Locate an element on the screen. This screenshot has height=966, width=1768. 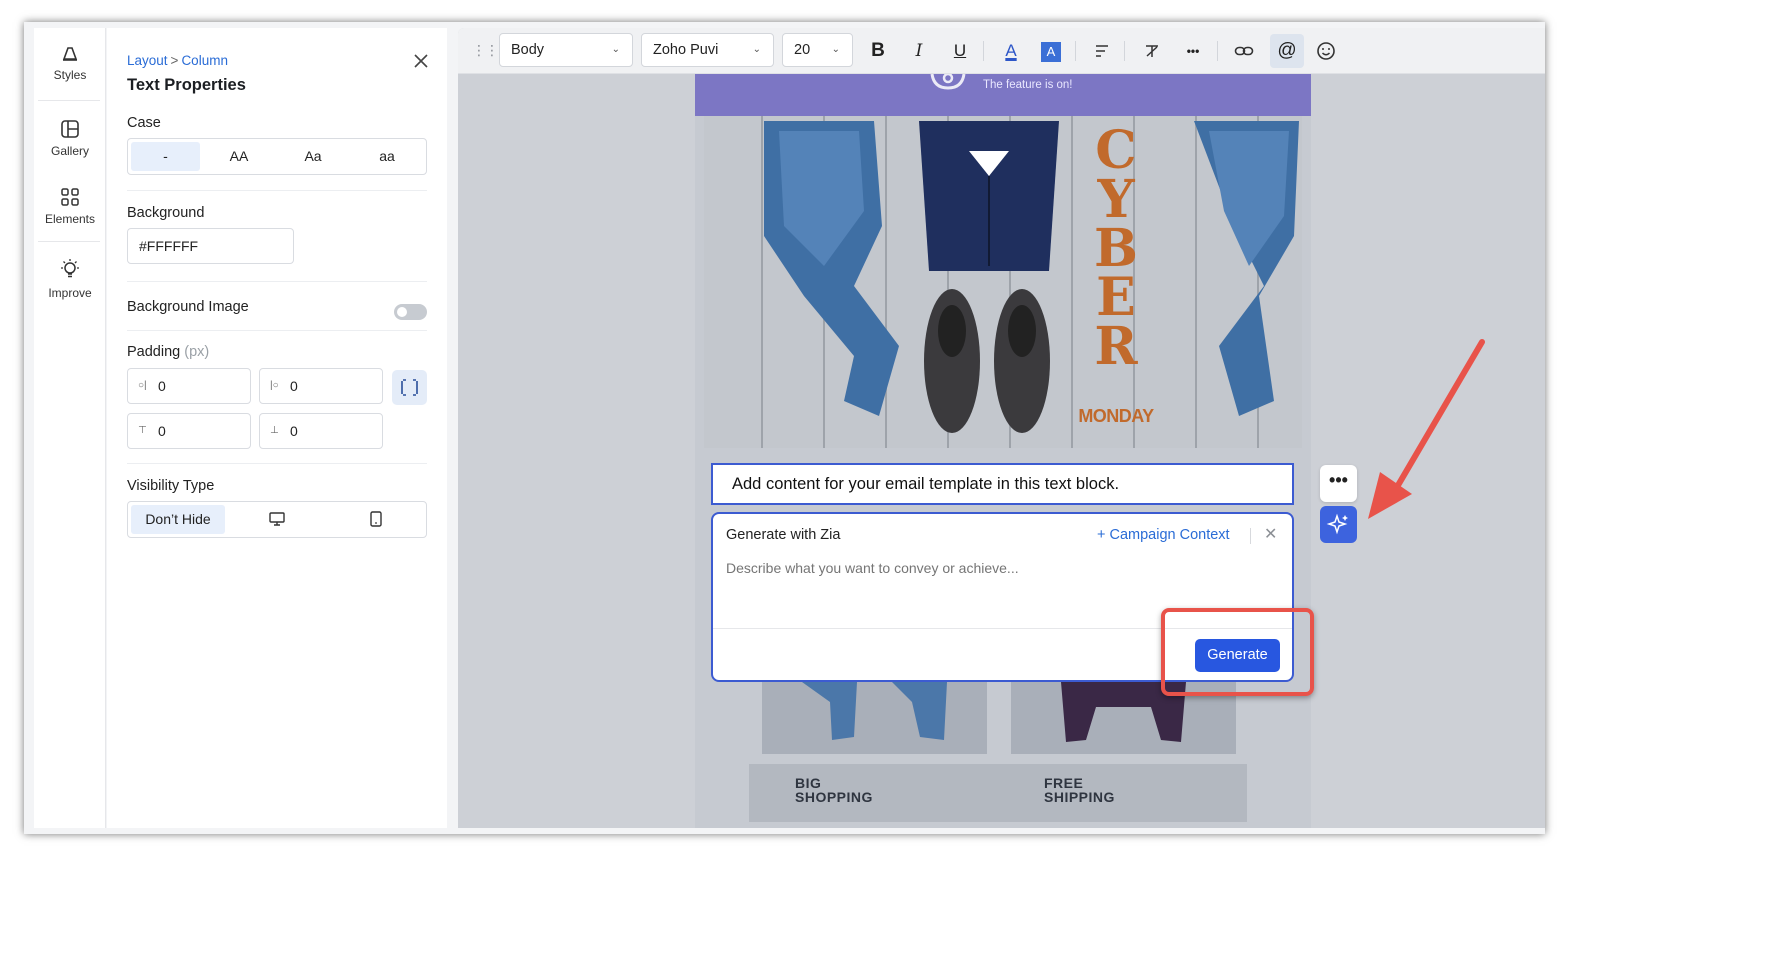
padding-bottom-value: 0 is located at coordinates (294, 431).